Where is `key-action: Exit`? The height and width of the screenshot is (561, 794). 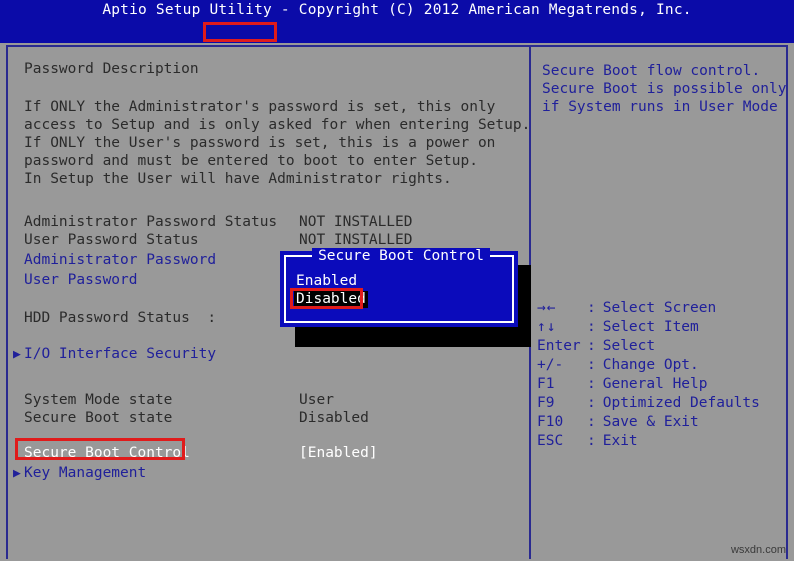 key-action: Exit is located at coordinates (620, 441).